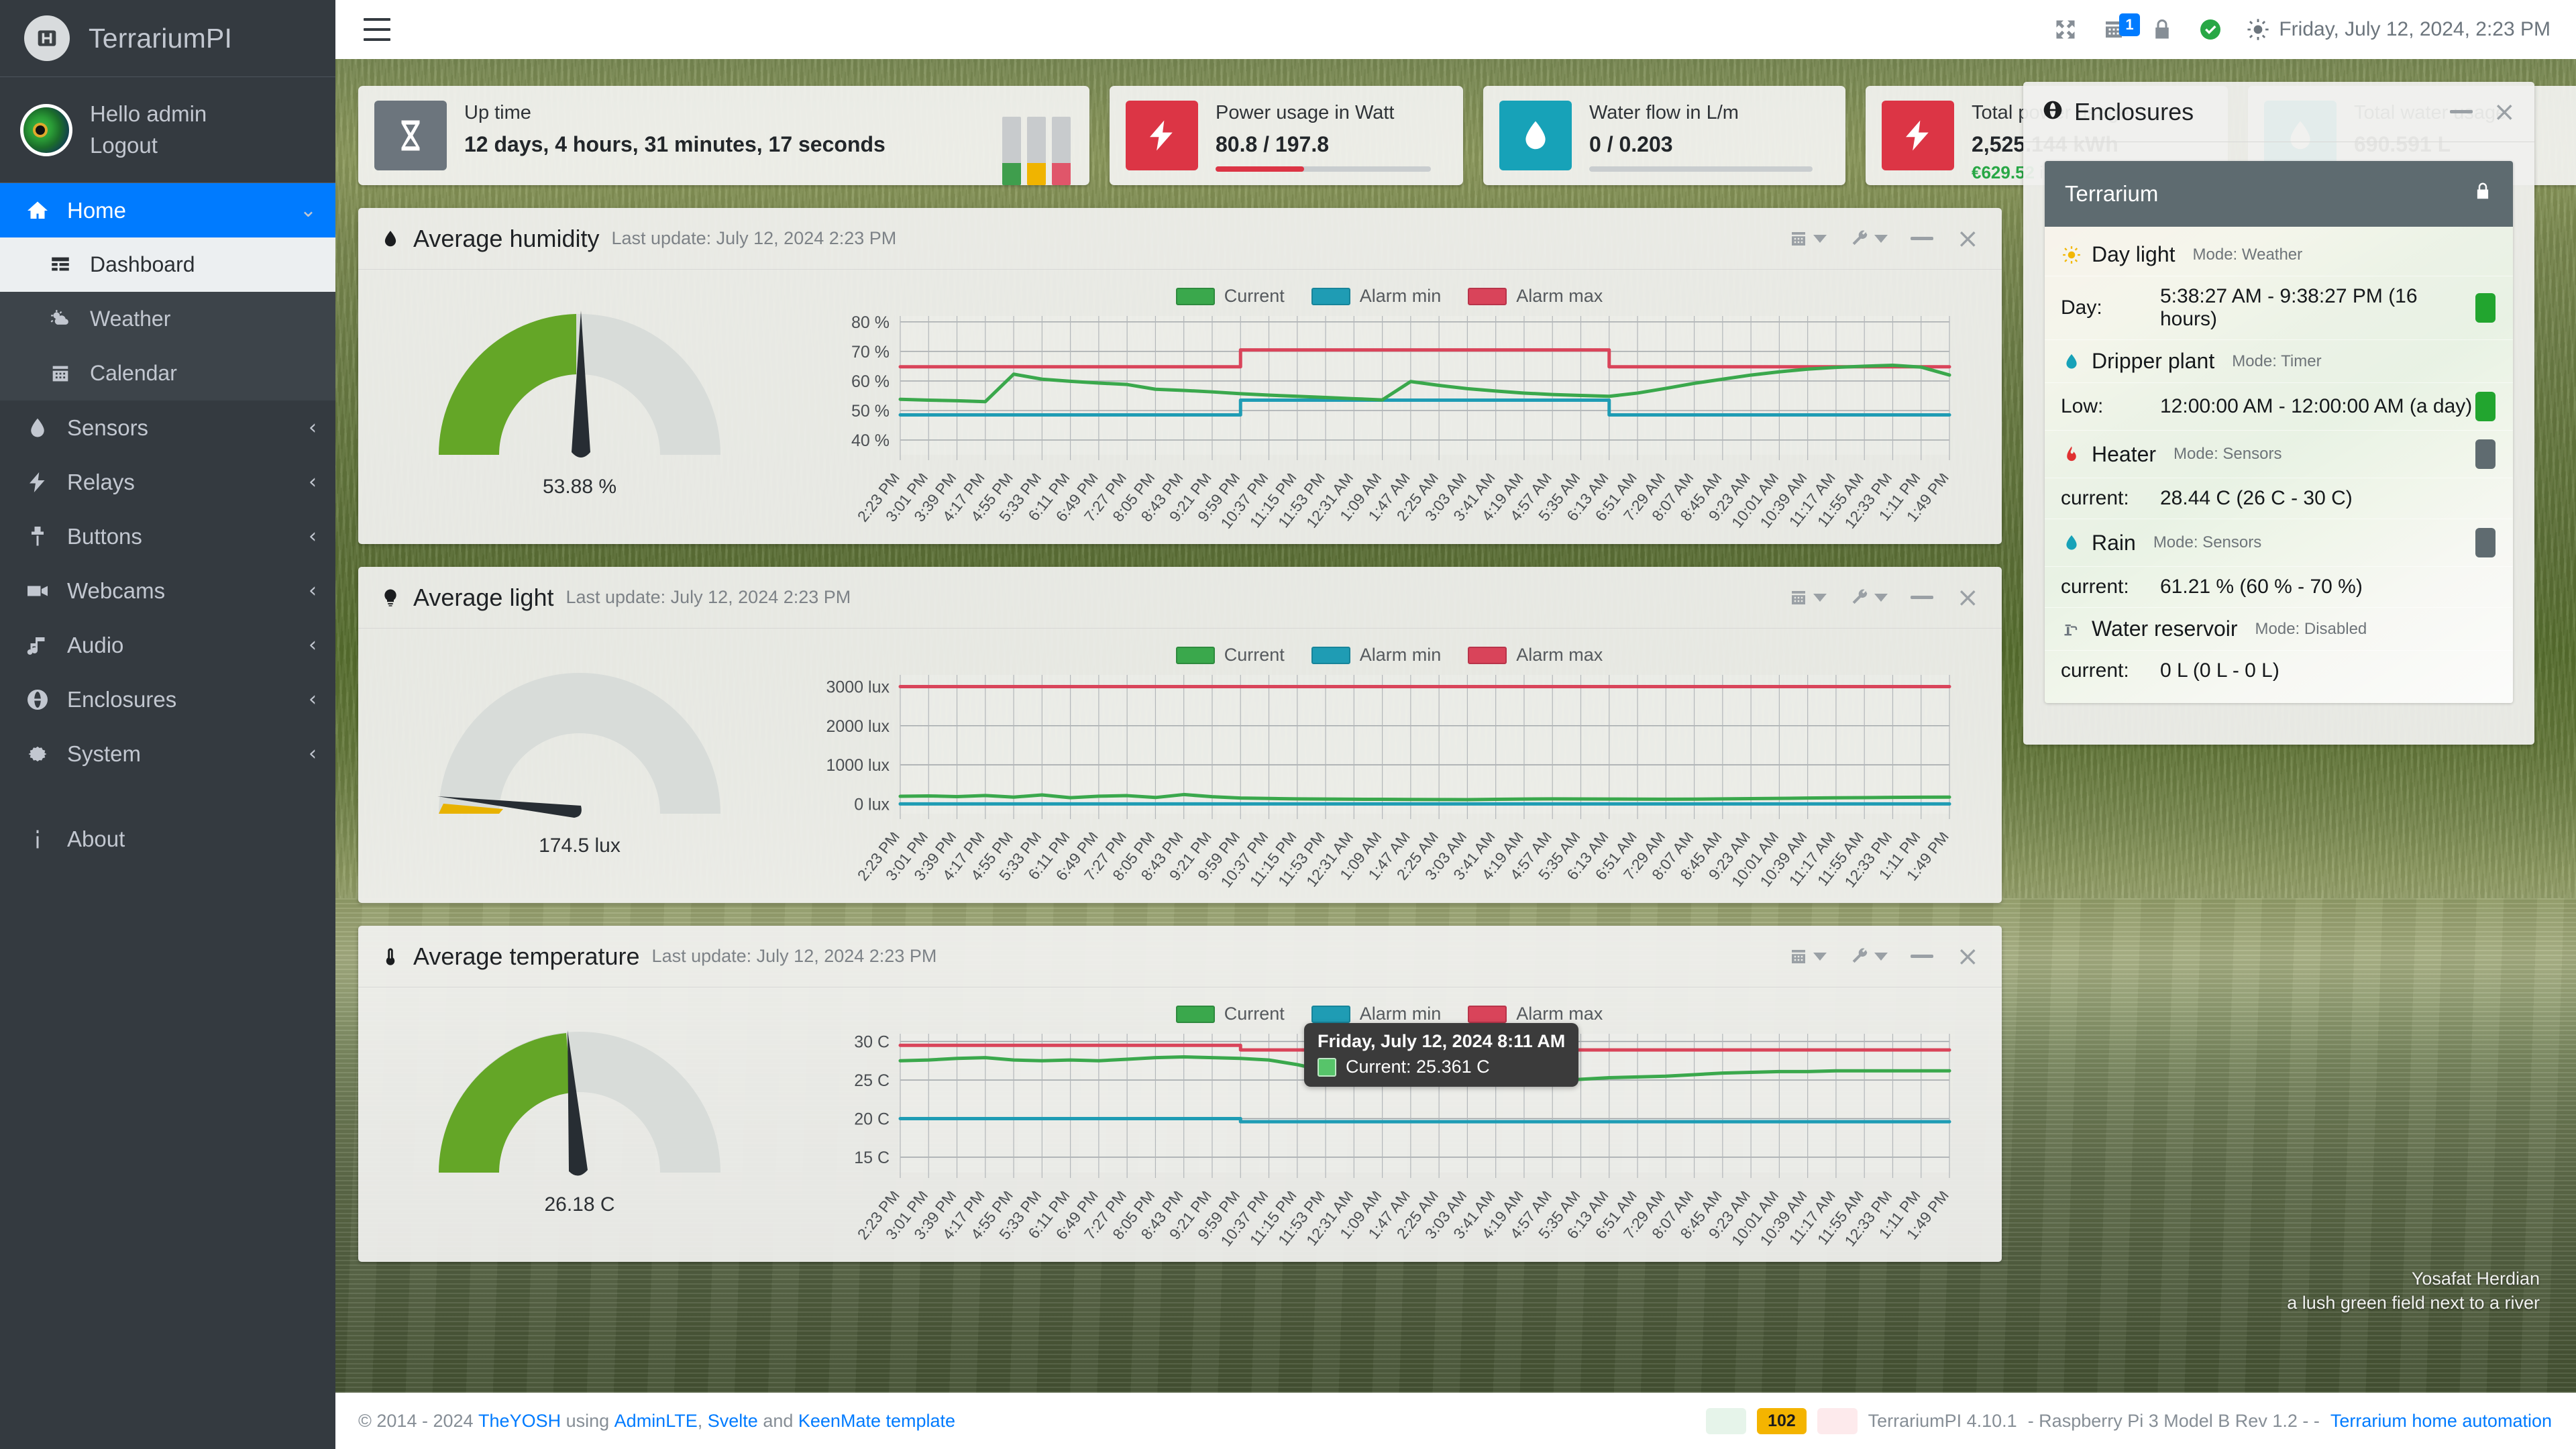  Describe the element at coordinates (2173, 1420) in the screenshot. I see `footer-hardware: - Raspberry Pi 3 Model B Rev 1.2 - -` at that location.